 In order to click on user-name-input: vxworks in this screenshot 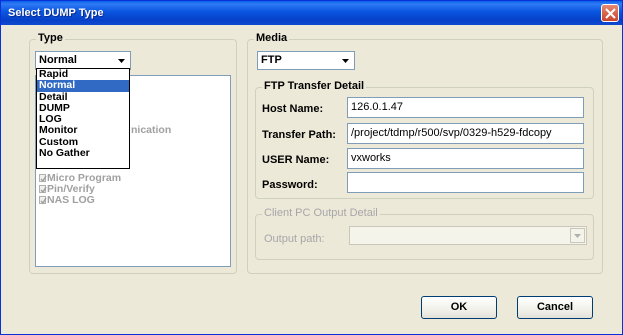, I will do `click(465, 158)`.